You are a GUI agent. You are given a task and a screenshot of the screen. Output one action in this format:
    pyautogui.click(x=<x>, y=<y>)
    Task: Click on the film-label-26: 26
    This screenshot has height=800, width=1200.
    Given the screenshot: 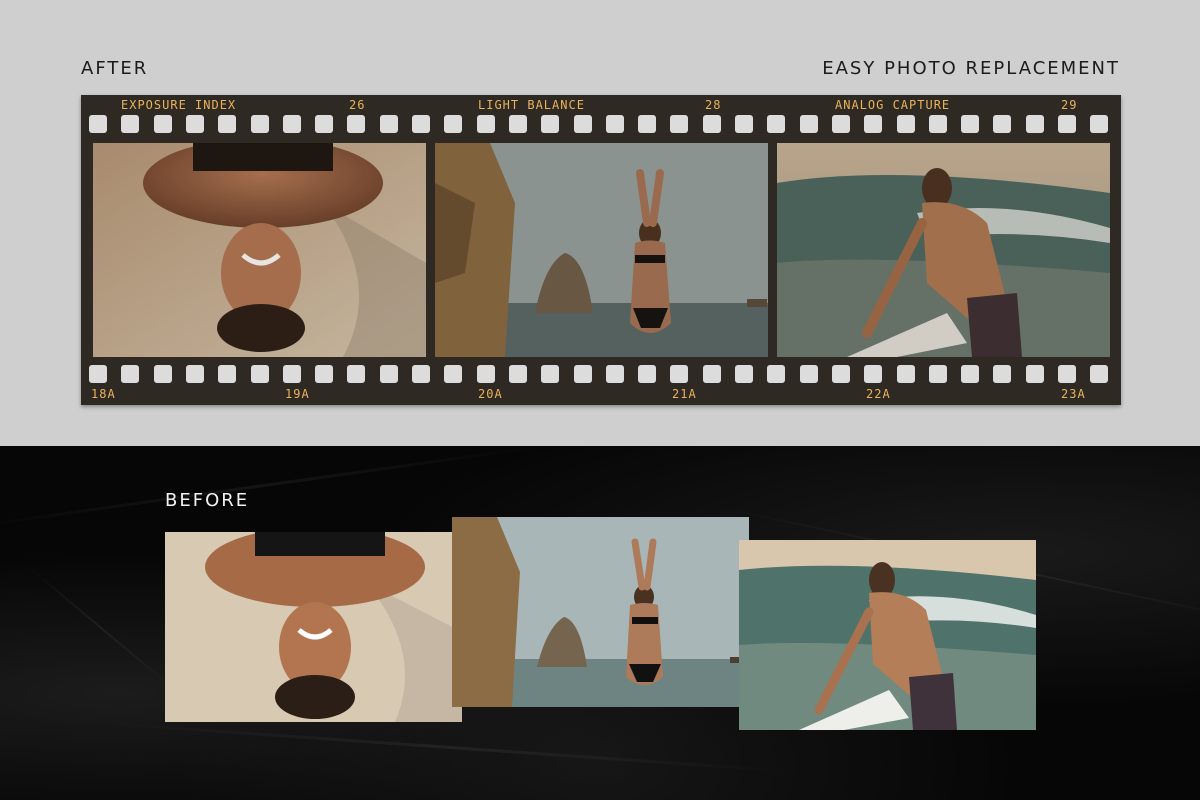 What is the action you would take?
    pyautogui.click(x=357, y=105)
    